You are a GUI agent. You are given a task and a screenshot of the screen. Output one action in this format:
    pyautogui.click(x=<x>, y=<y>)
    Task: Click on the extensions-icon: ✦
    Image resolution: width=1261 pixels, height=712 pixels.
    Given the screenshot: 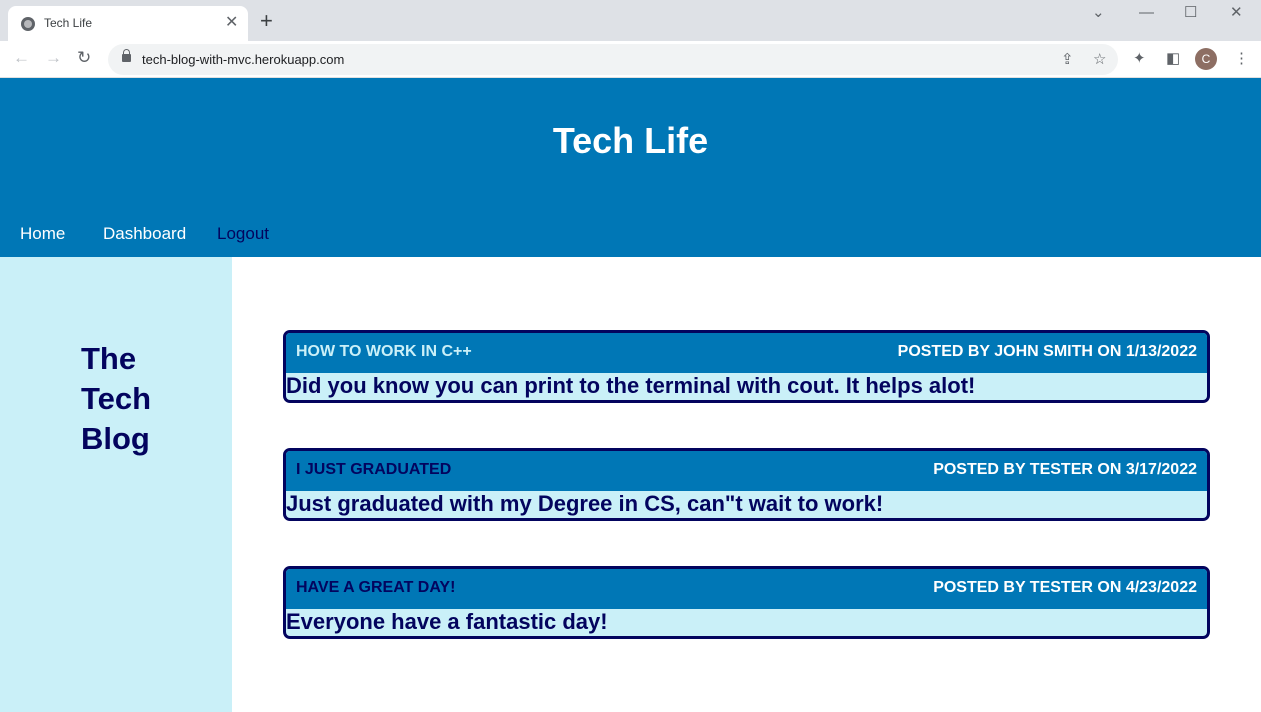 What is the action you would take?
    pyautogui.click(x=1139, y=58)
    